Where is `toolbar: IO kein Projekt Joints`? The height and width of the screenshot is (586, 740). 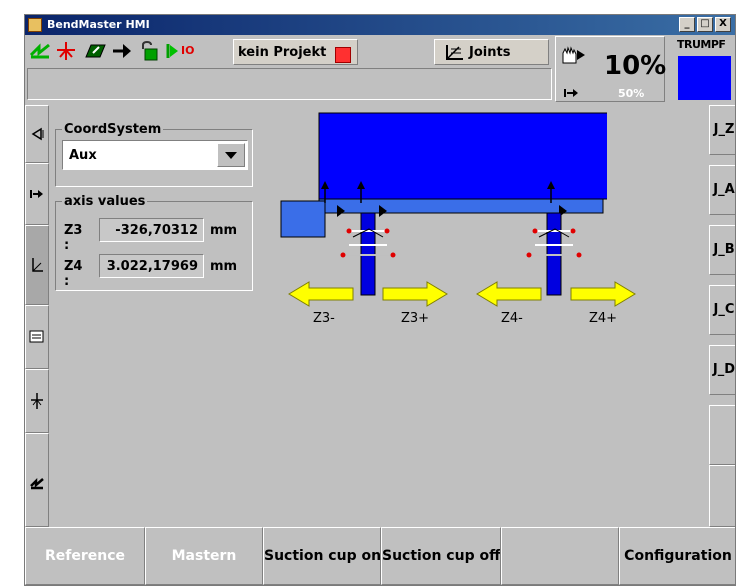
toolbar: IO kein Projekt Joints is located at coordinates (290, 51).